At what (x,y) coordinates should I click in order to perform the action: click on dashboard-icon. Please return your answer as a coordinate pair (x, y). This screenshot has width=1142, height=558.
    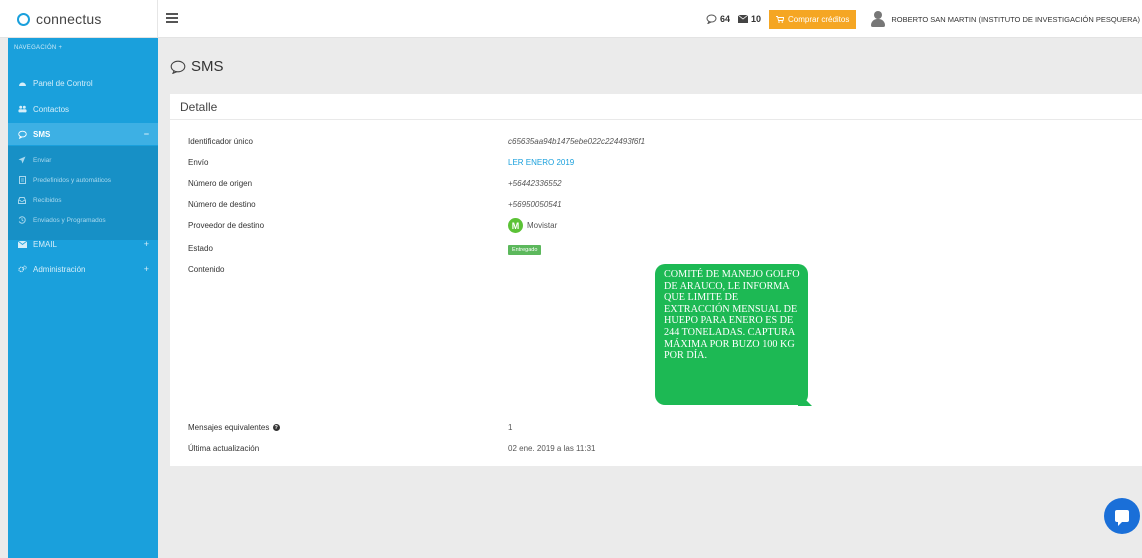
    Looking at the image, I should click on (22, 83).